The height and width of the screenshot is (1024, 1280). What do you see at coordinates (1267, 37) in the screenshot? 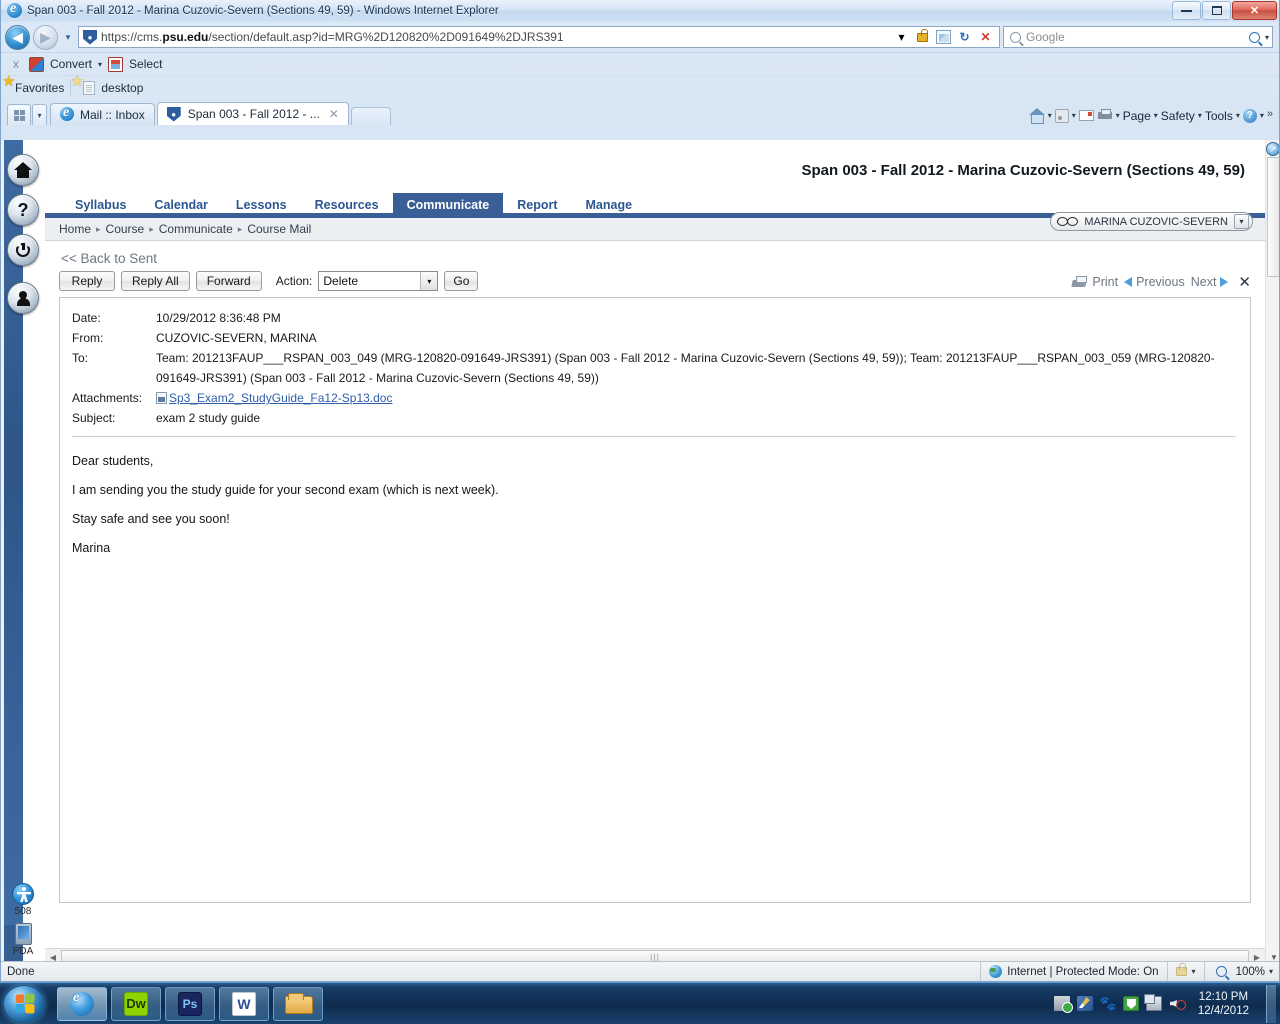
I see `search-provider-caret: ▾` at bounding box center [1267, 37].